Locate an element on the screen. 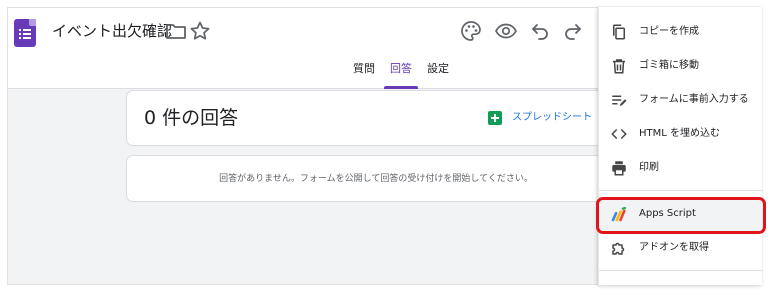 The height and width of the screenshot is (292, 768). menu-item-make-copy: コピーを作成 is located at coordinates (680, 32).